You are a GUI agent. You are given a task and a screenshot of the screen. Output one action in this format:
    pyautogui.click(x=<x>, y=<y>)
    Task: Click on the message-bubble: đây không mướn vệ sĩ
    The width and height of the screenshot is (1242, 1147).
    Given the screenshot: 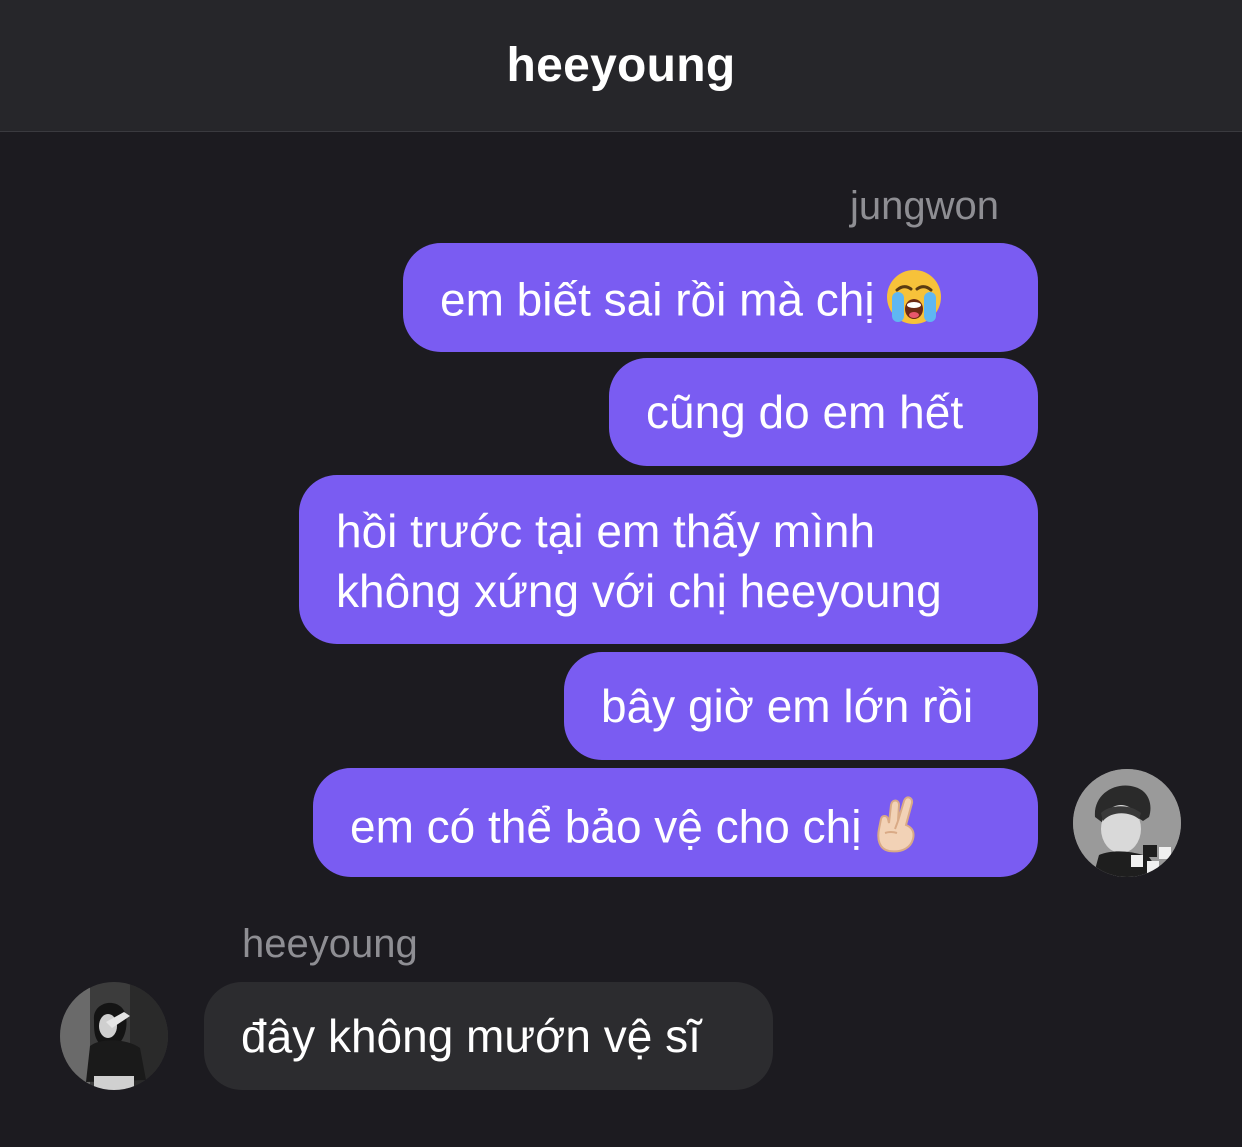 What is the action you would take?
    pyautogui.click(x=488, y=1036)
    